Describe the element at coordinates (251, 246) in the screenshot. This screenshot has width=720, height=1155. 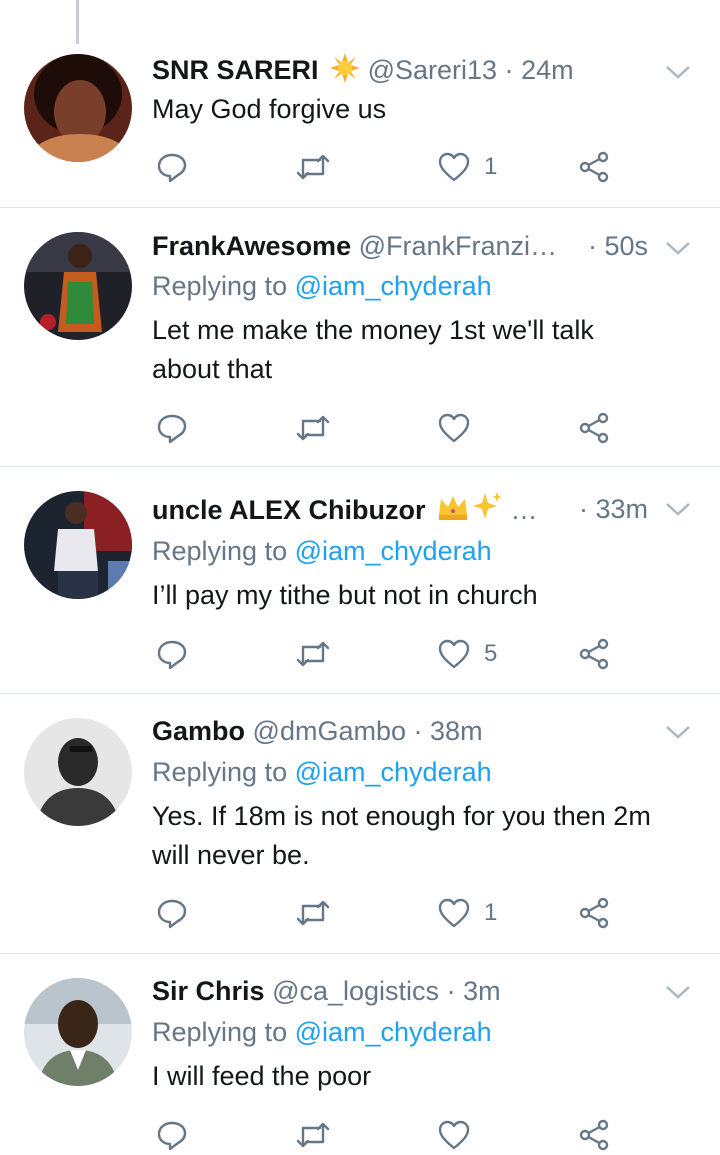
I see `display-name: FrankAwesome` at that location.